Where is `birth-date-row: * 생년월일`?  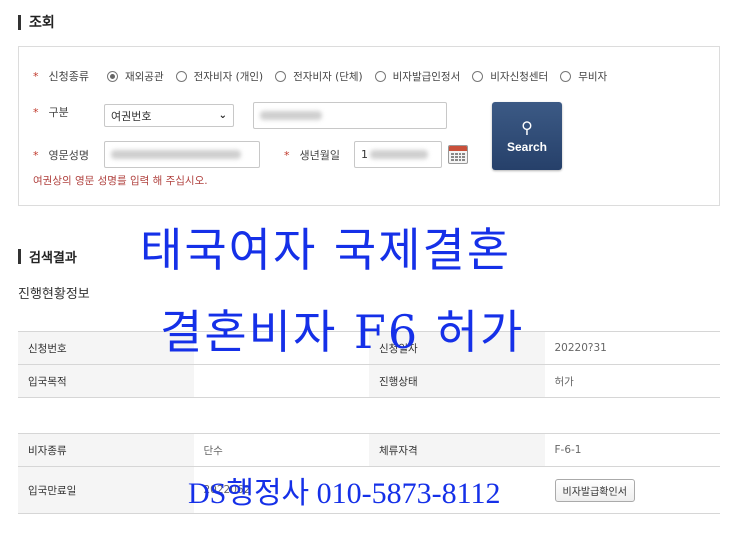 birth-date-row: * 생년월일 is located at coordinates (312, 155).